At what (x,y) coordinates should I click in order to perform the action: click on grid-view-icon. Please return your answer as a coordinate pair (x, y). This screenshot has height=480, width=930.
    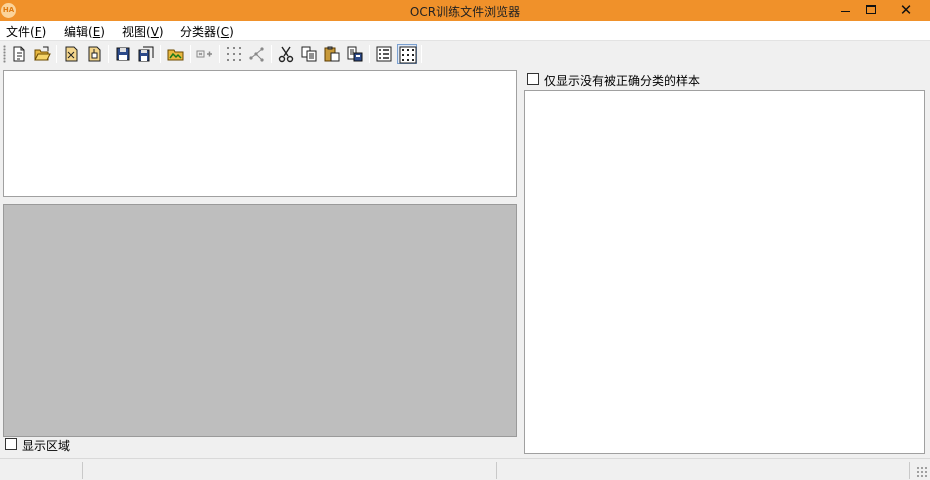
    Looking at the image, I should click on (408, 55).